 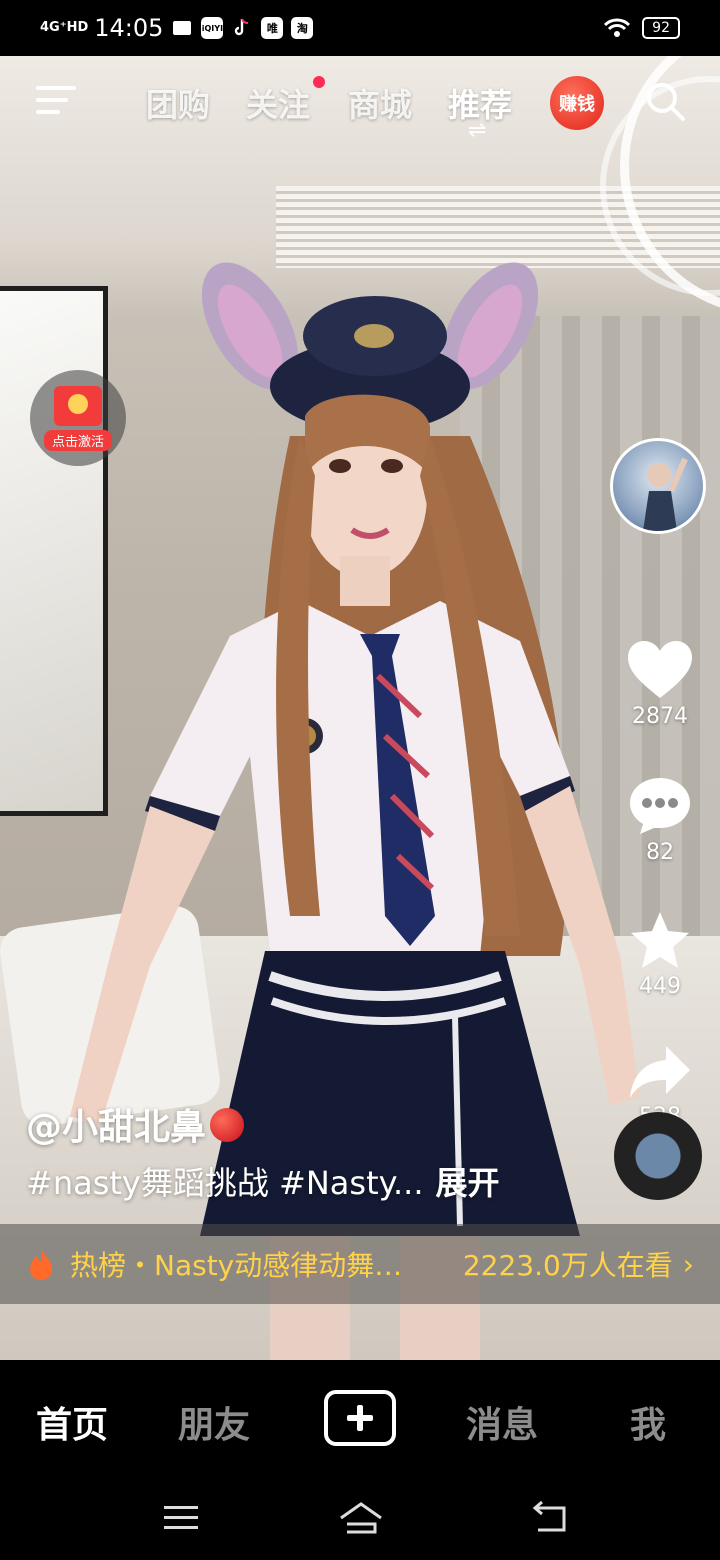 I want to click on chevron-right-icon: ›, so click(x=688, y=1264).